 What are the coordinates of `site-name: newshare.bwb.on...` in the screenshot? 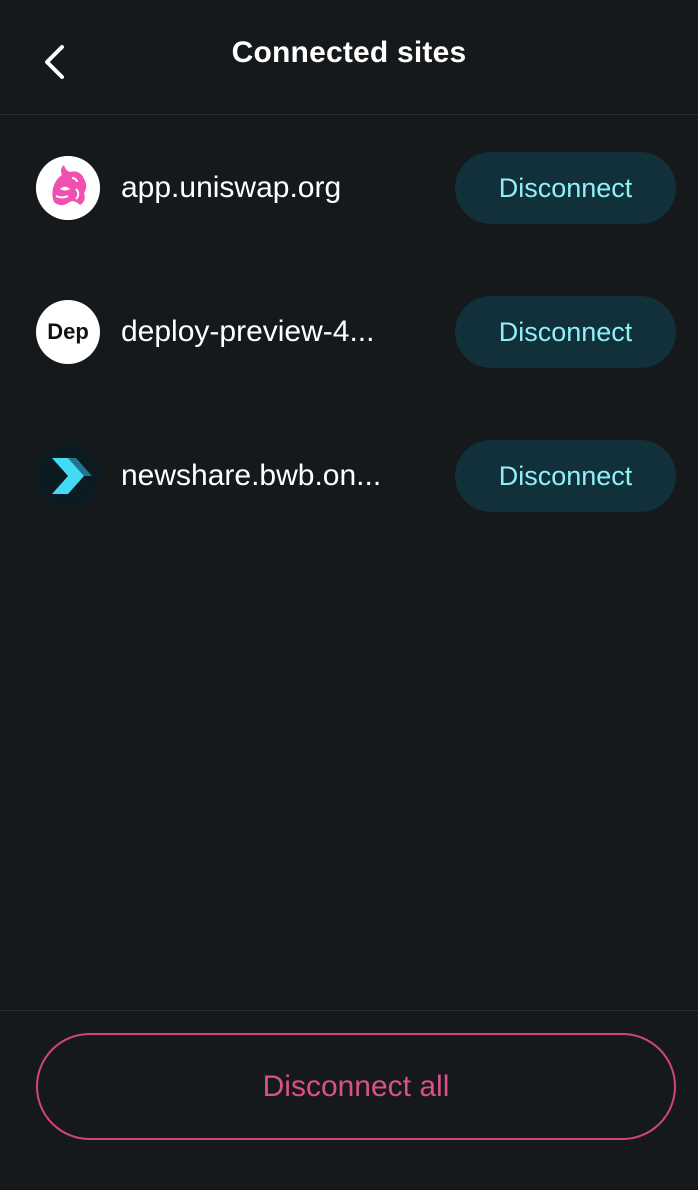 It's located at (251, 475).